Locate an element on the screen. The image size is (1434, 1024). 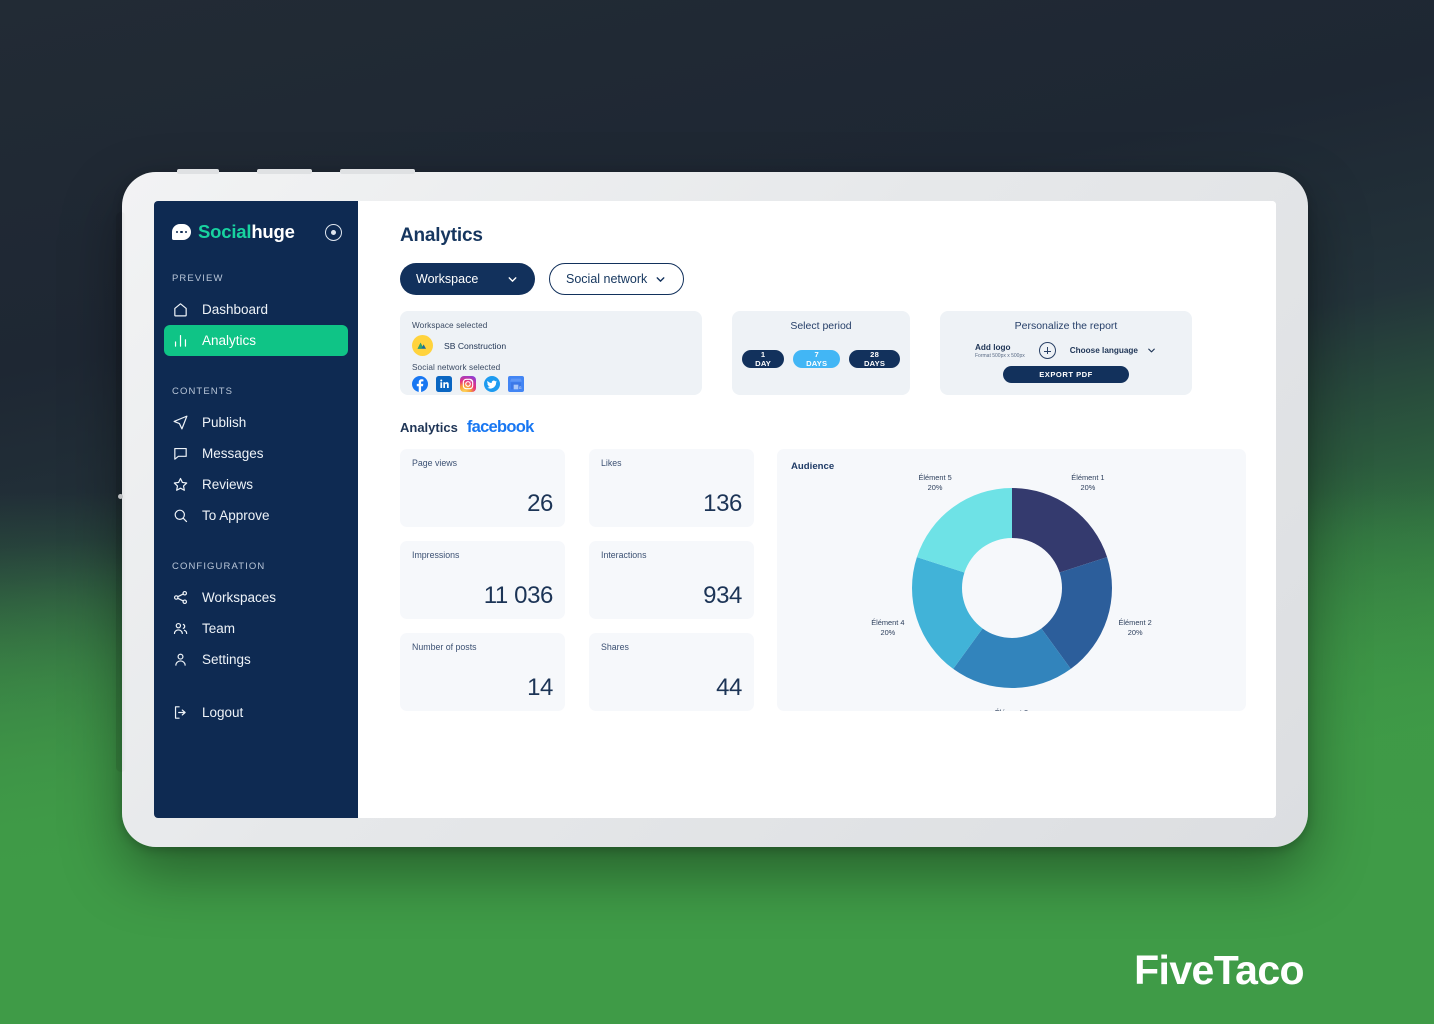
target-icon is located at coordinates (333, 232).